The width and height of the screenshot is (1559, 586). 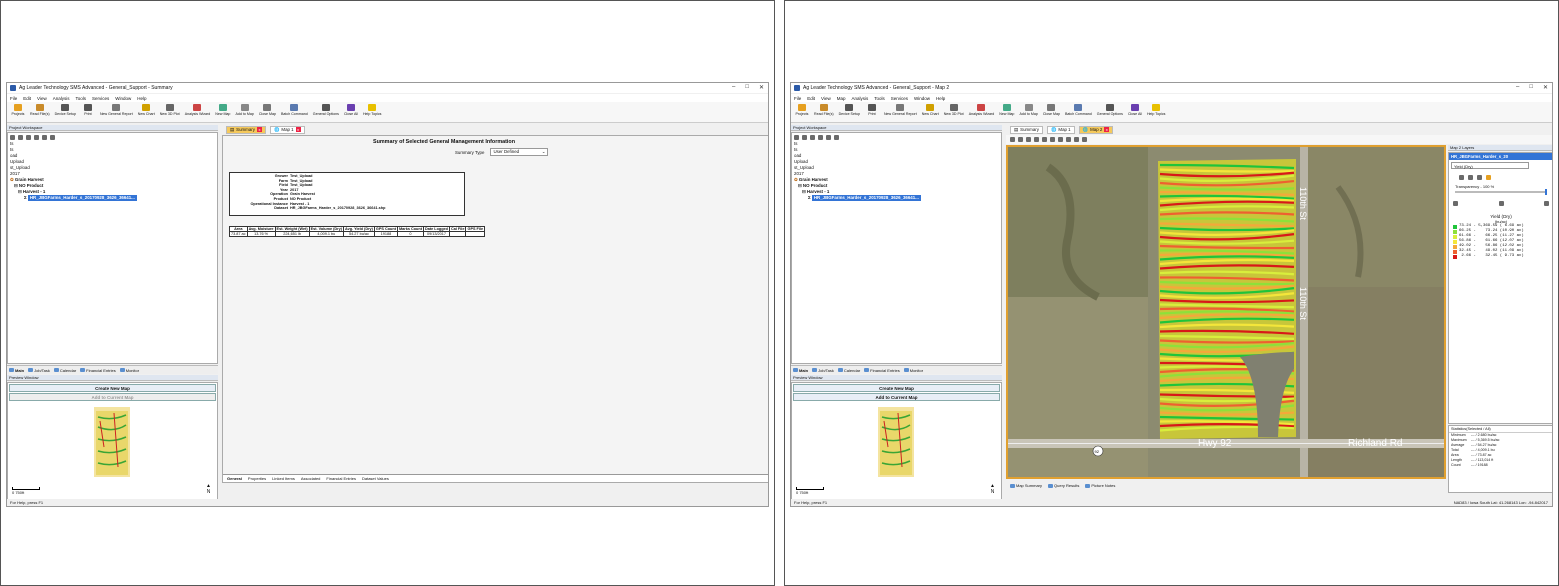 What do you see at coordinates (879, 98) in the screenshot?
I see `right-menu-tools: Tools` at bounding box center [879, 98].